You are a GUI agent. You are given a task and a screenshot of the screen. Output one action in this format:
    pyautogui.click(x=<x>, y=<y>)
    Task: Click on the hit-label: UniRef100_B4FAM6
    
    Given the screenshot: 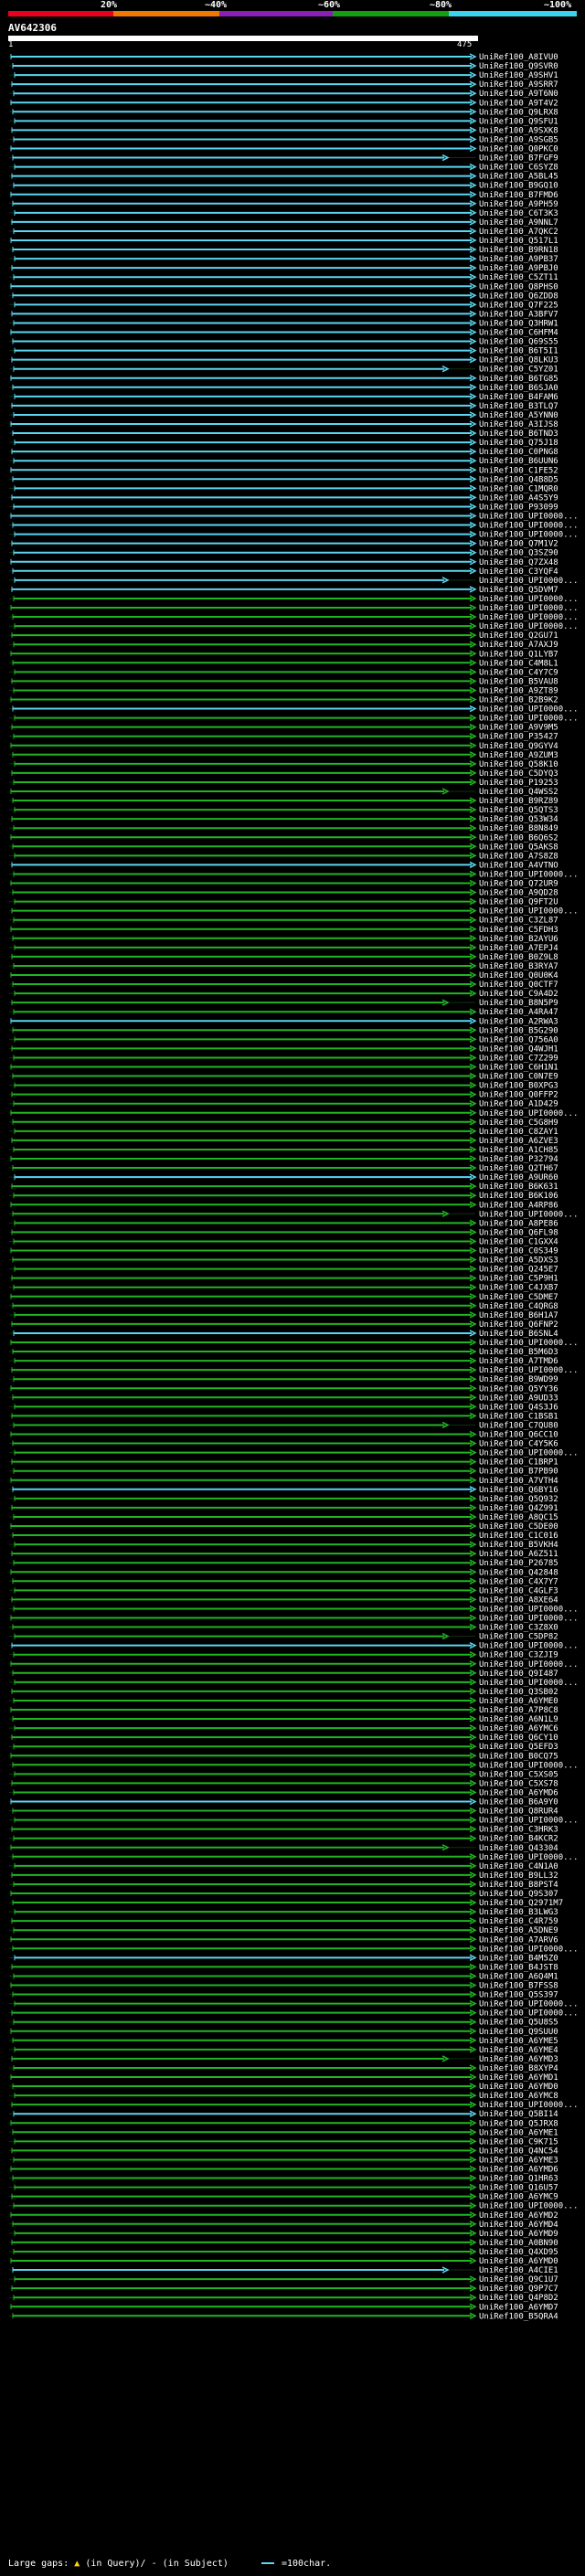 What is the action you would take?
    pyautogui.click(x=518, y=397)
    